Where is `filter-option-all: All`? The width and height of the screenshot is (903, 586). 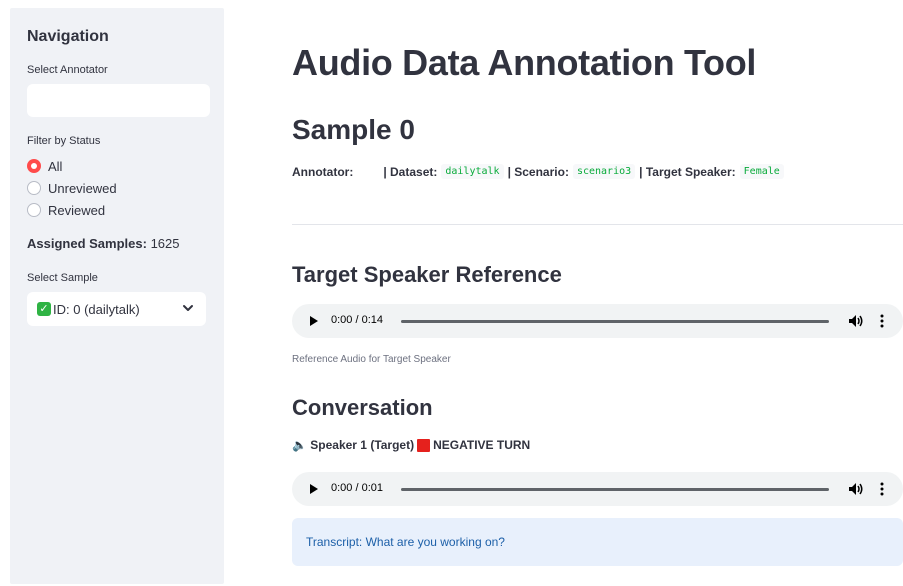 filter-option-all: All is located at coordinates (44, 166).